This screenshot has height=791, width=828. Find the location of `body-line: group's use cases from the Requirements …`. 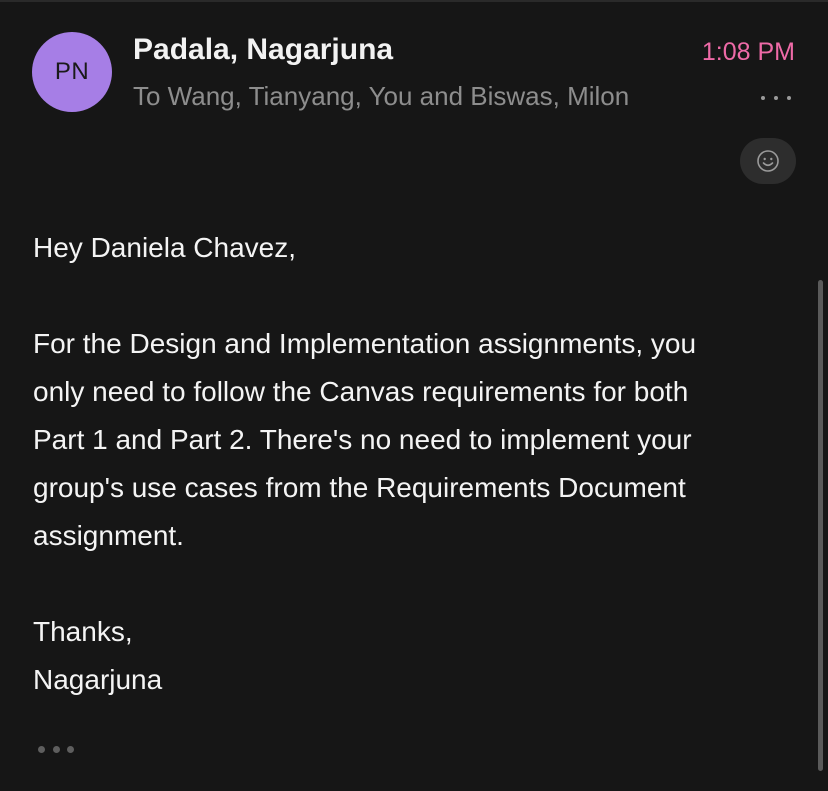

body-line: group's use cases from the Requirements … is located at coordinates (359, 487).